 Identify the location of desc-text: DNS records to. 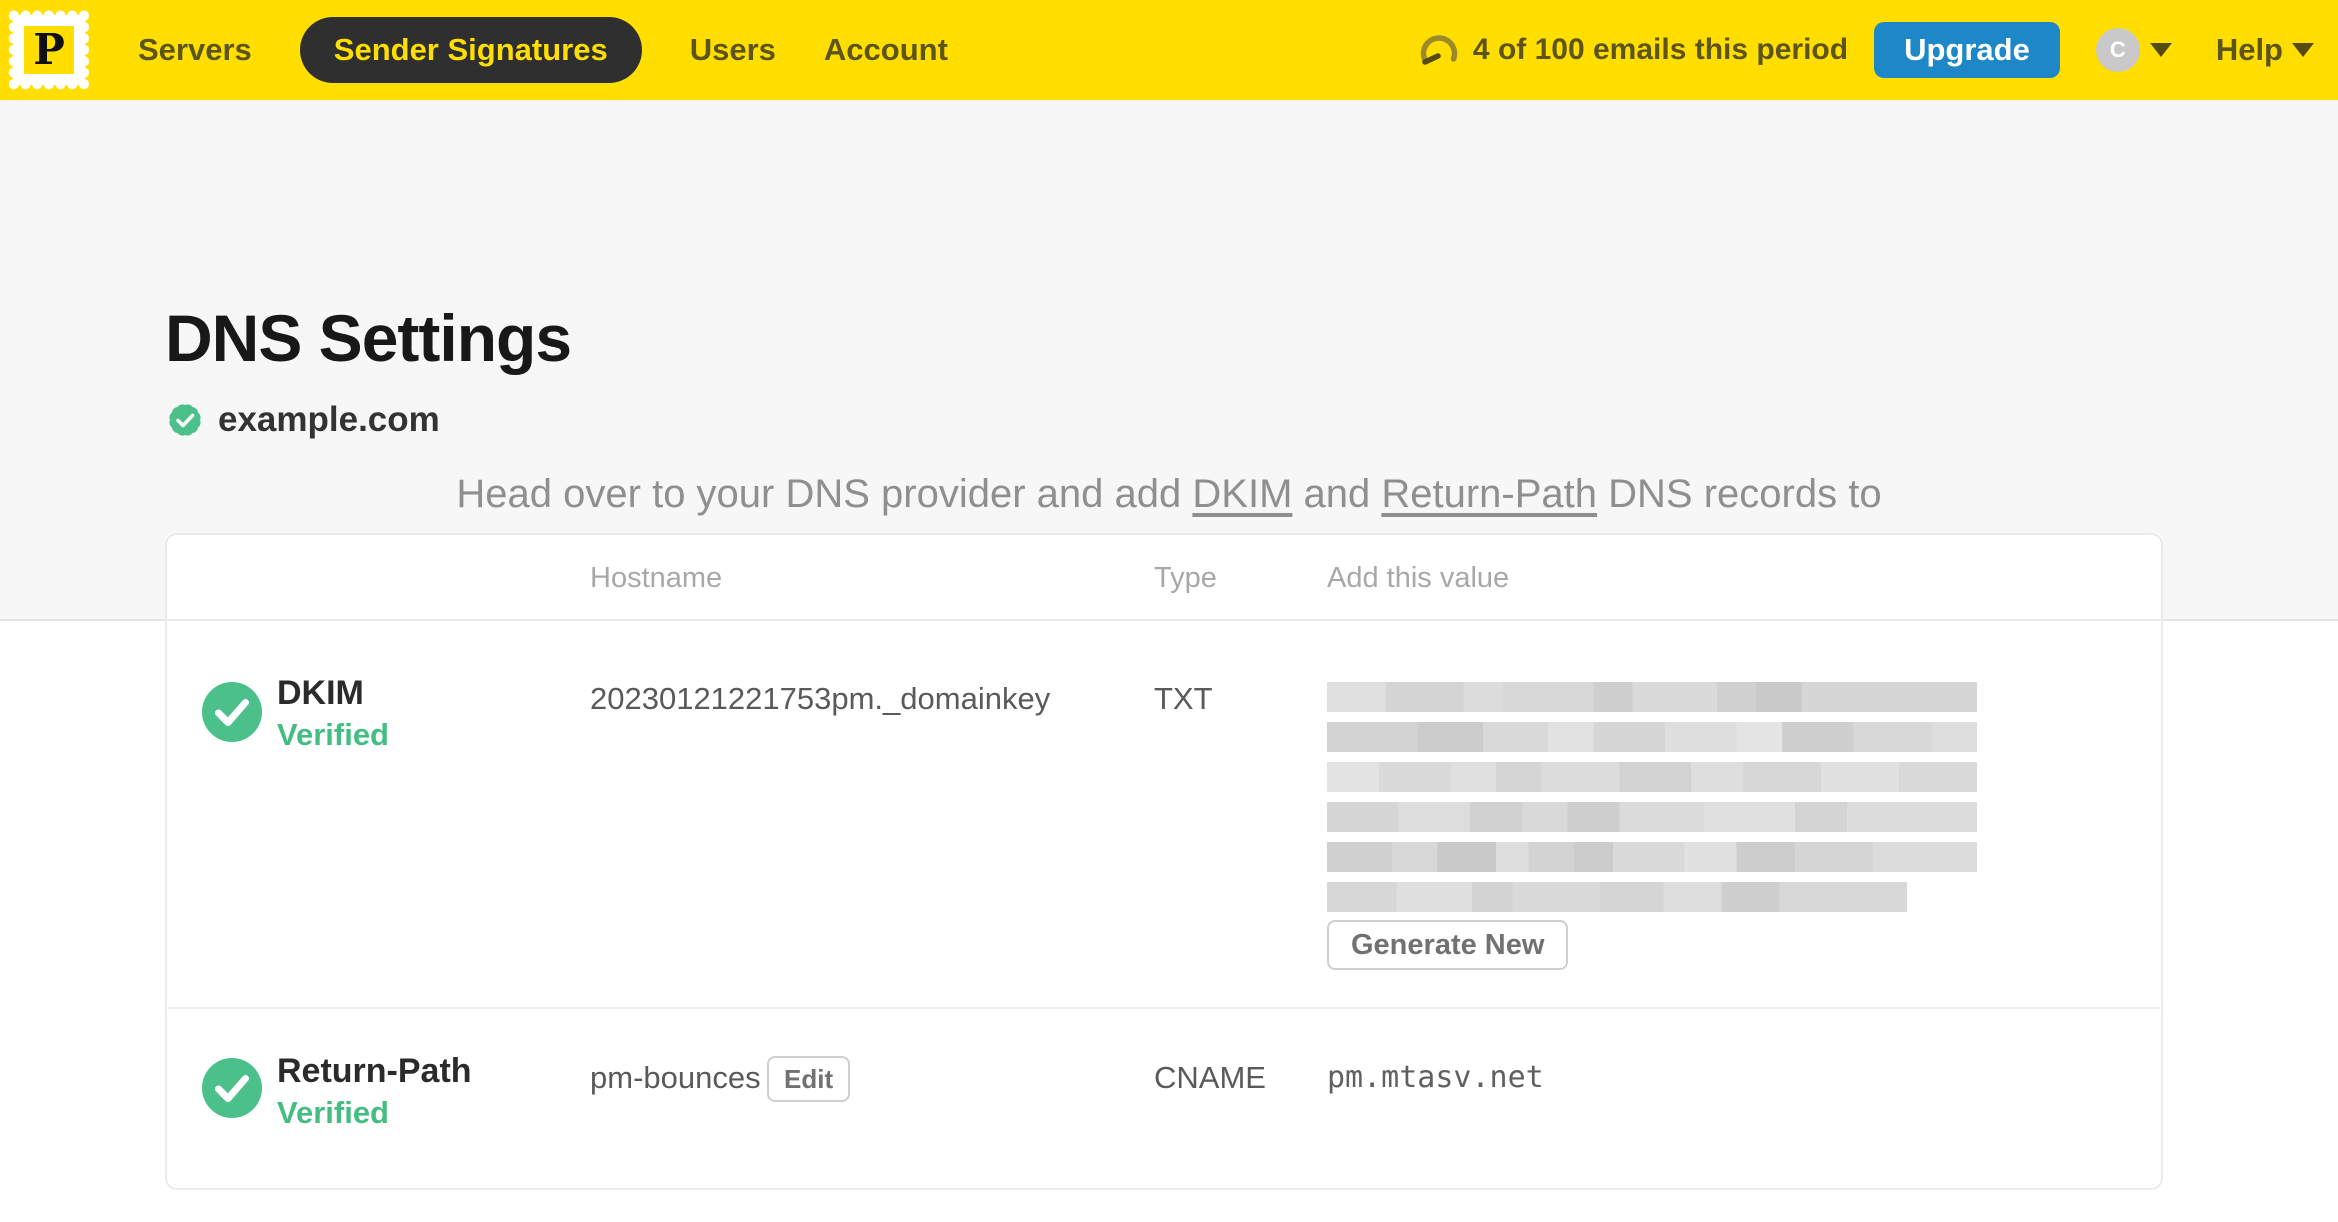
(1739, 494).